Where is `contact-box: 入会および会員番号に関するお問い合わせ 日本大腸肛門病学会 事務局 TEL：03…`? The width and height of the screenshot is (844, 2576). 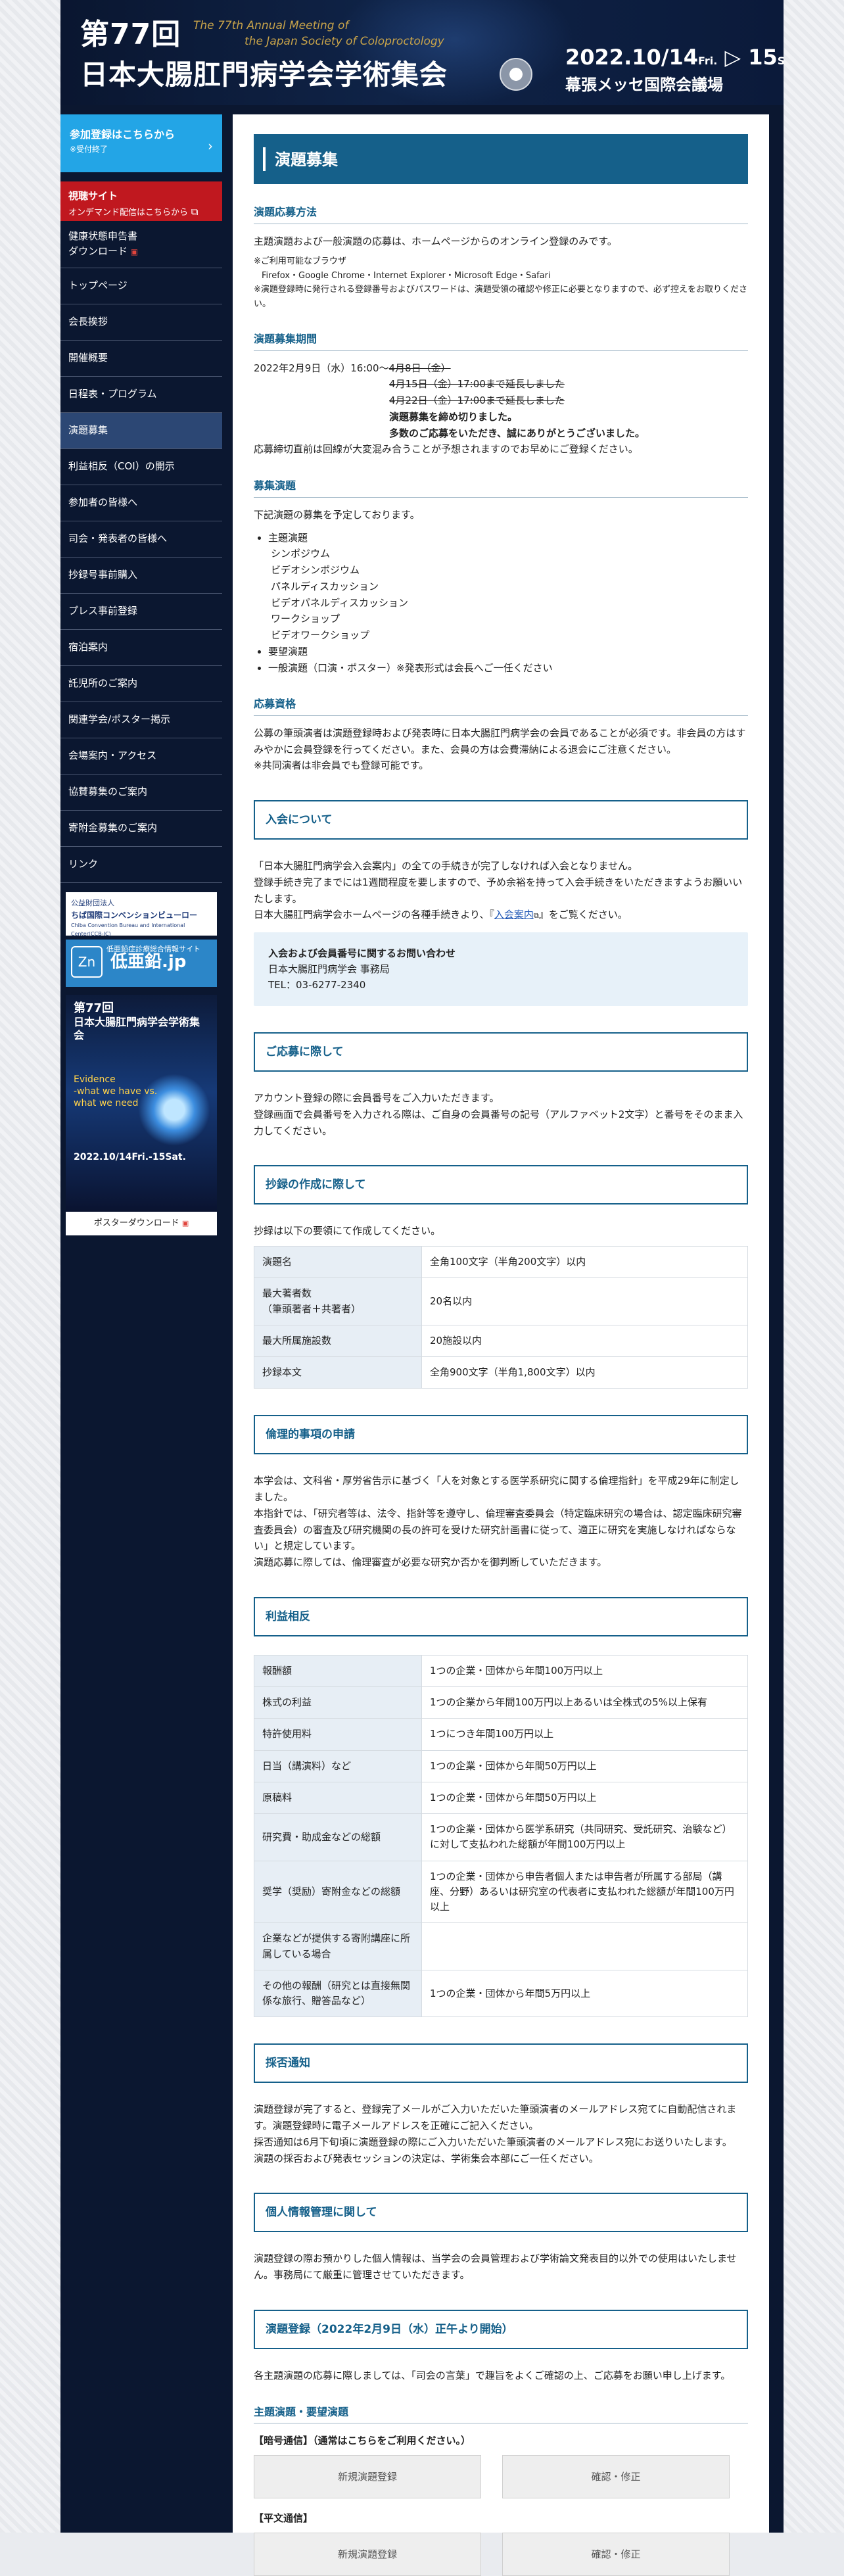
contact-box: 入会および会員番号に関するお問い合わせ 日本大腸肛門病学会 事務局 TEL：03… is located at coordinates (501, 970).